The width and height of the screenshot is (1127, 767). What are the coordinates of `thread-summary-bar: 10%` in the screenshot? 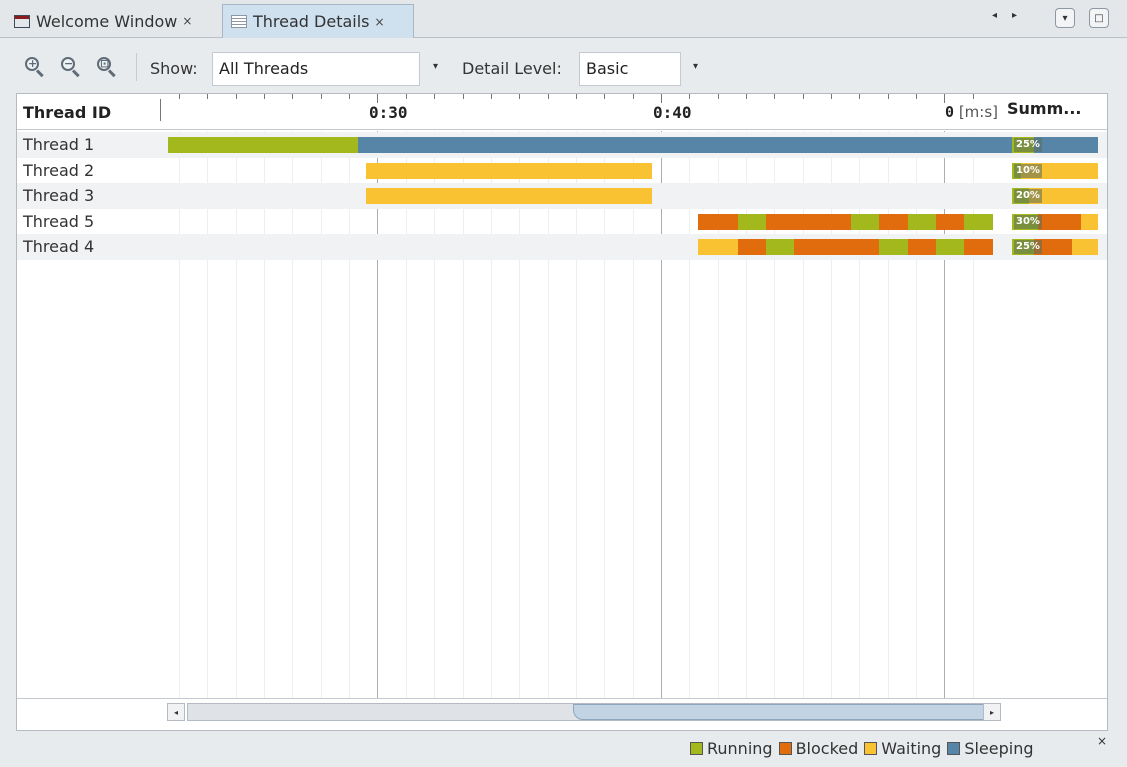 It's located at (1055, 170).